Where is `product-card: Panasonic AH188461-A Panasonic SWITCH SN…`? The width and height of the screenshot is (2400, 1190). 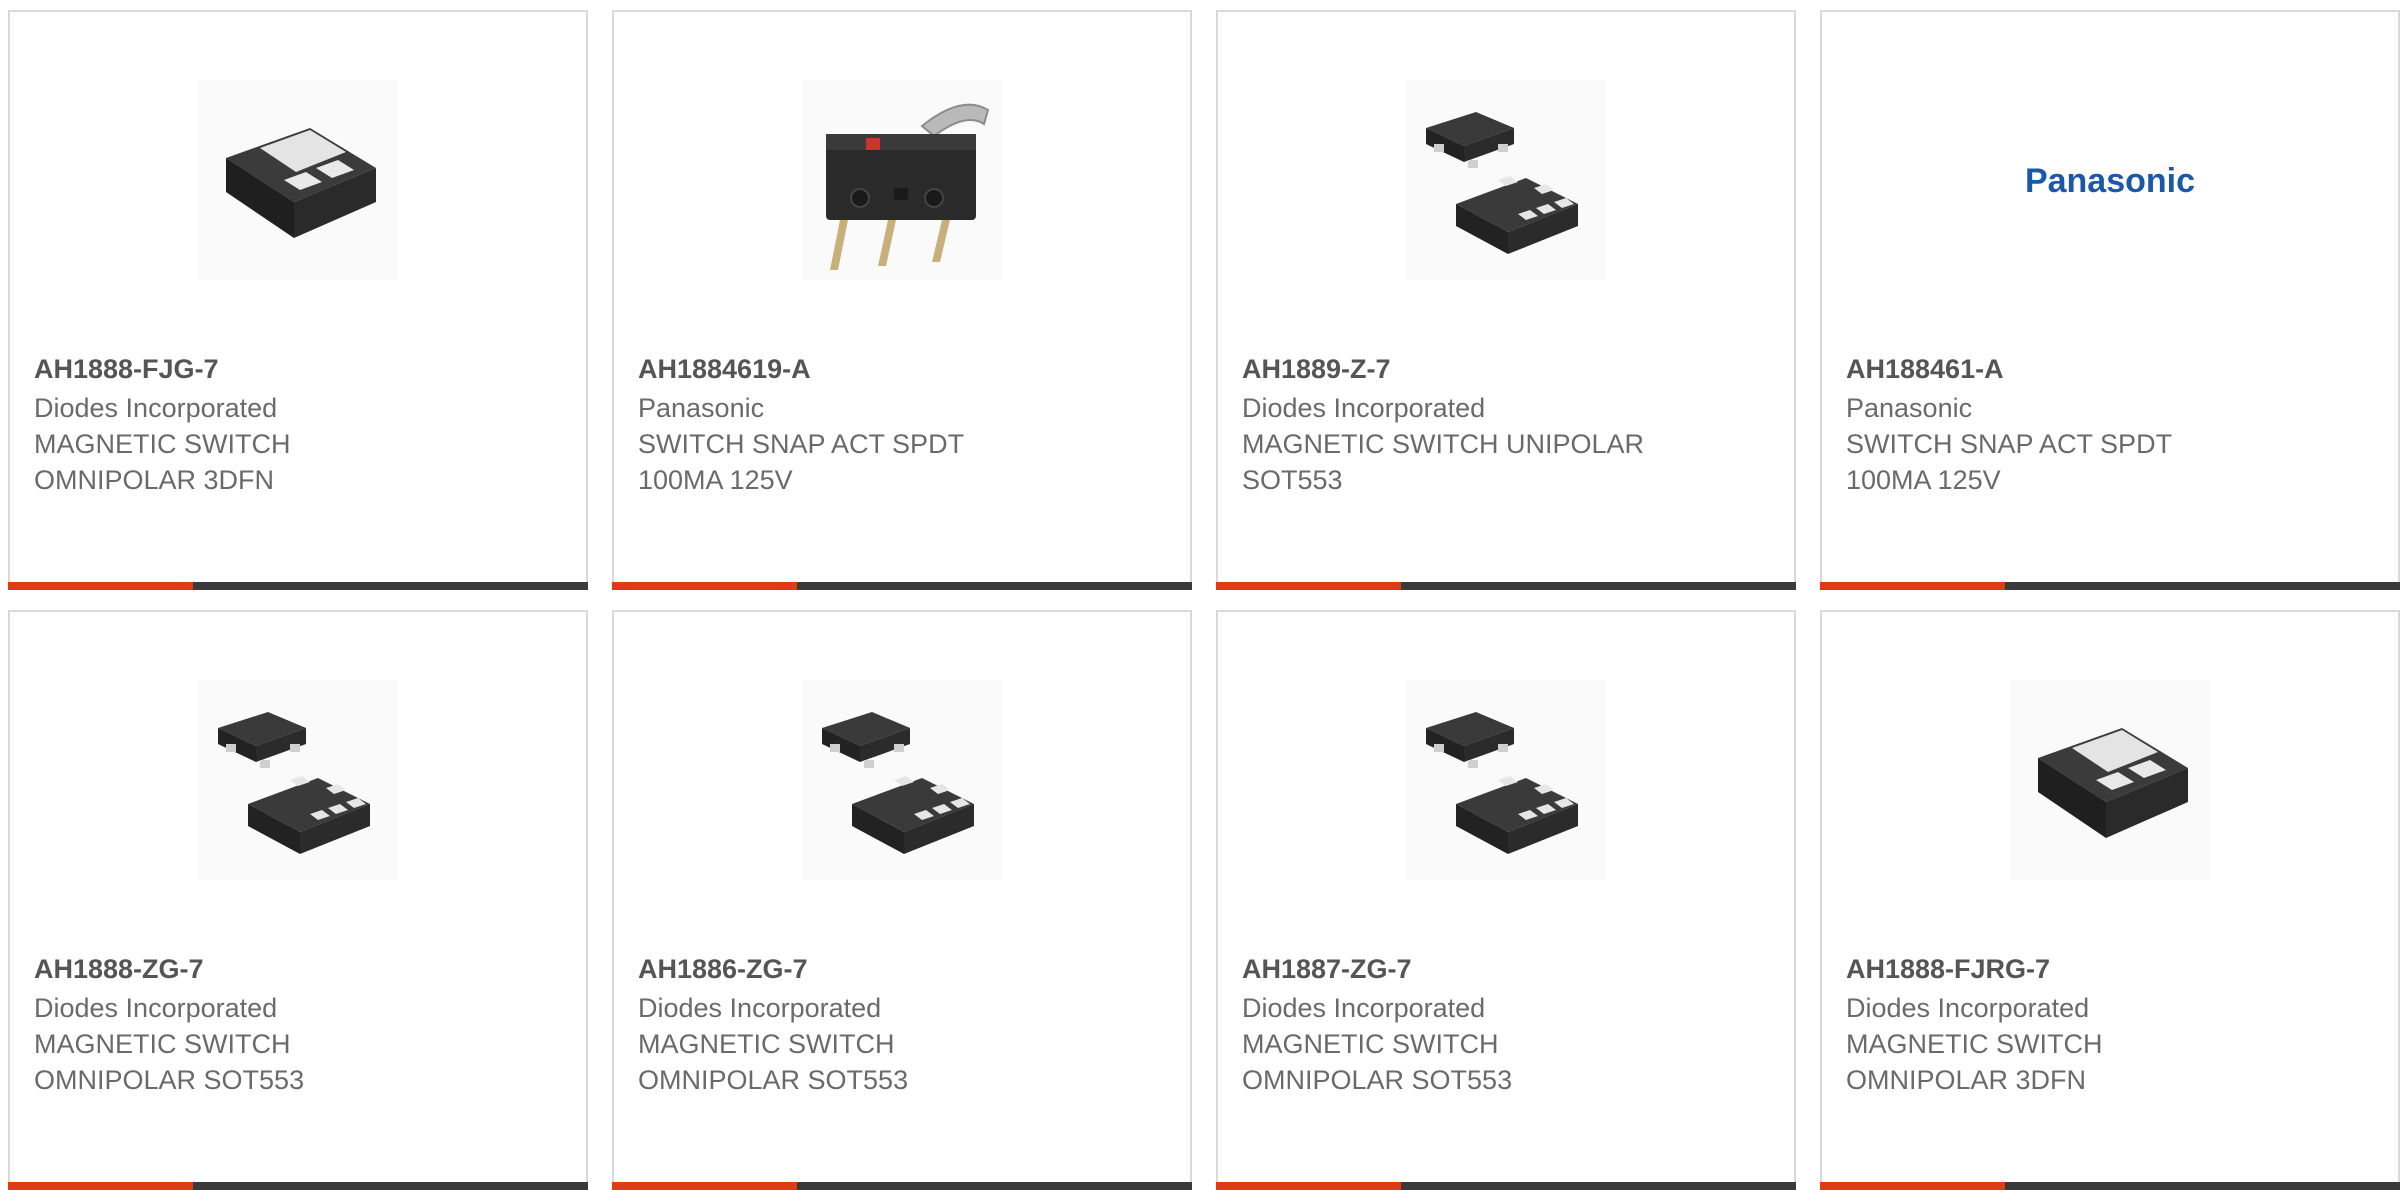
product-card: Panasonic AH188461-A Panasonic SWITCH SN… is located at coordinates (2110, 300).